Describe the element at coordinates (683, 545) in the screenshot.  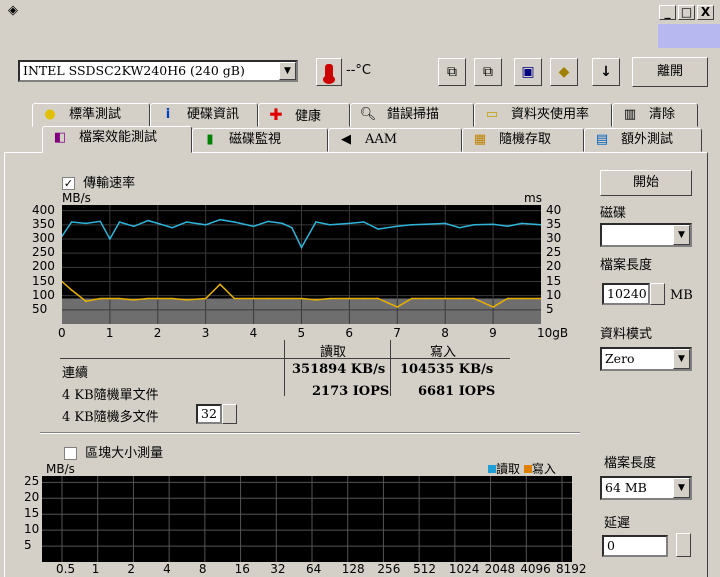
I see `delay-spinner` at that location.